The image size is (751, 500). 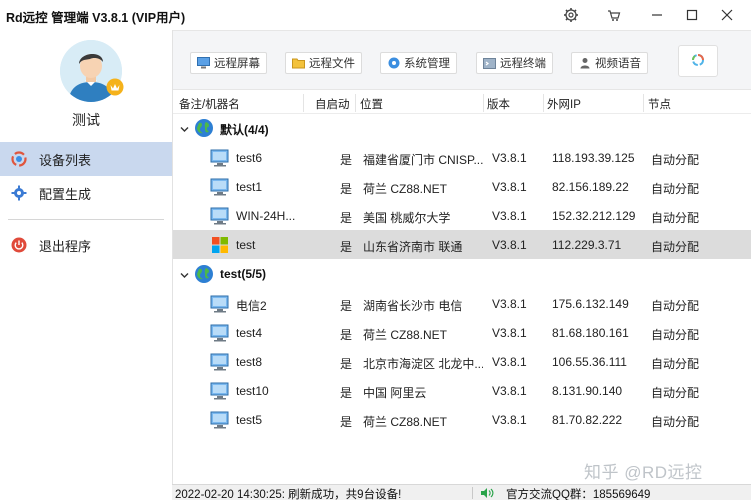 What do you see at coordinates (413, 306) in the screenshot?
I see `cell-location: 湖南省长沙市 电信` at bounding box center [413, 306].